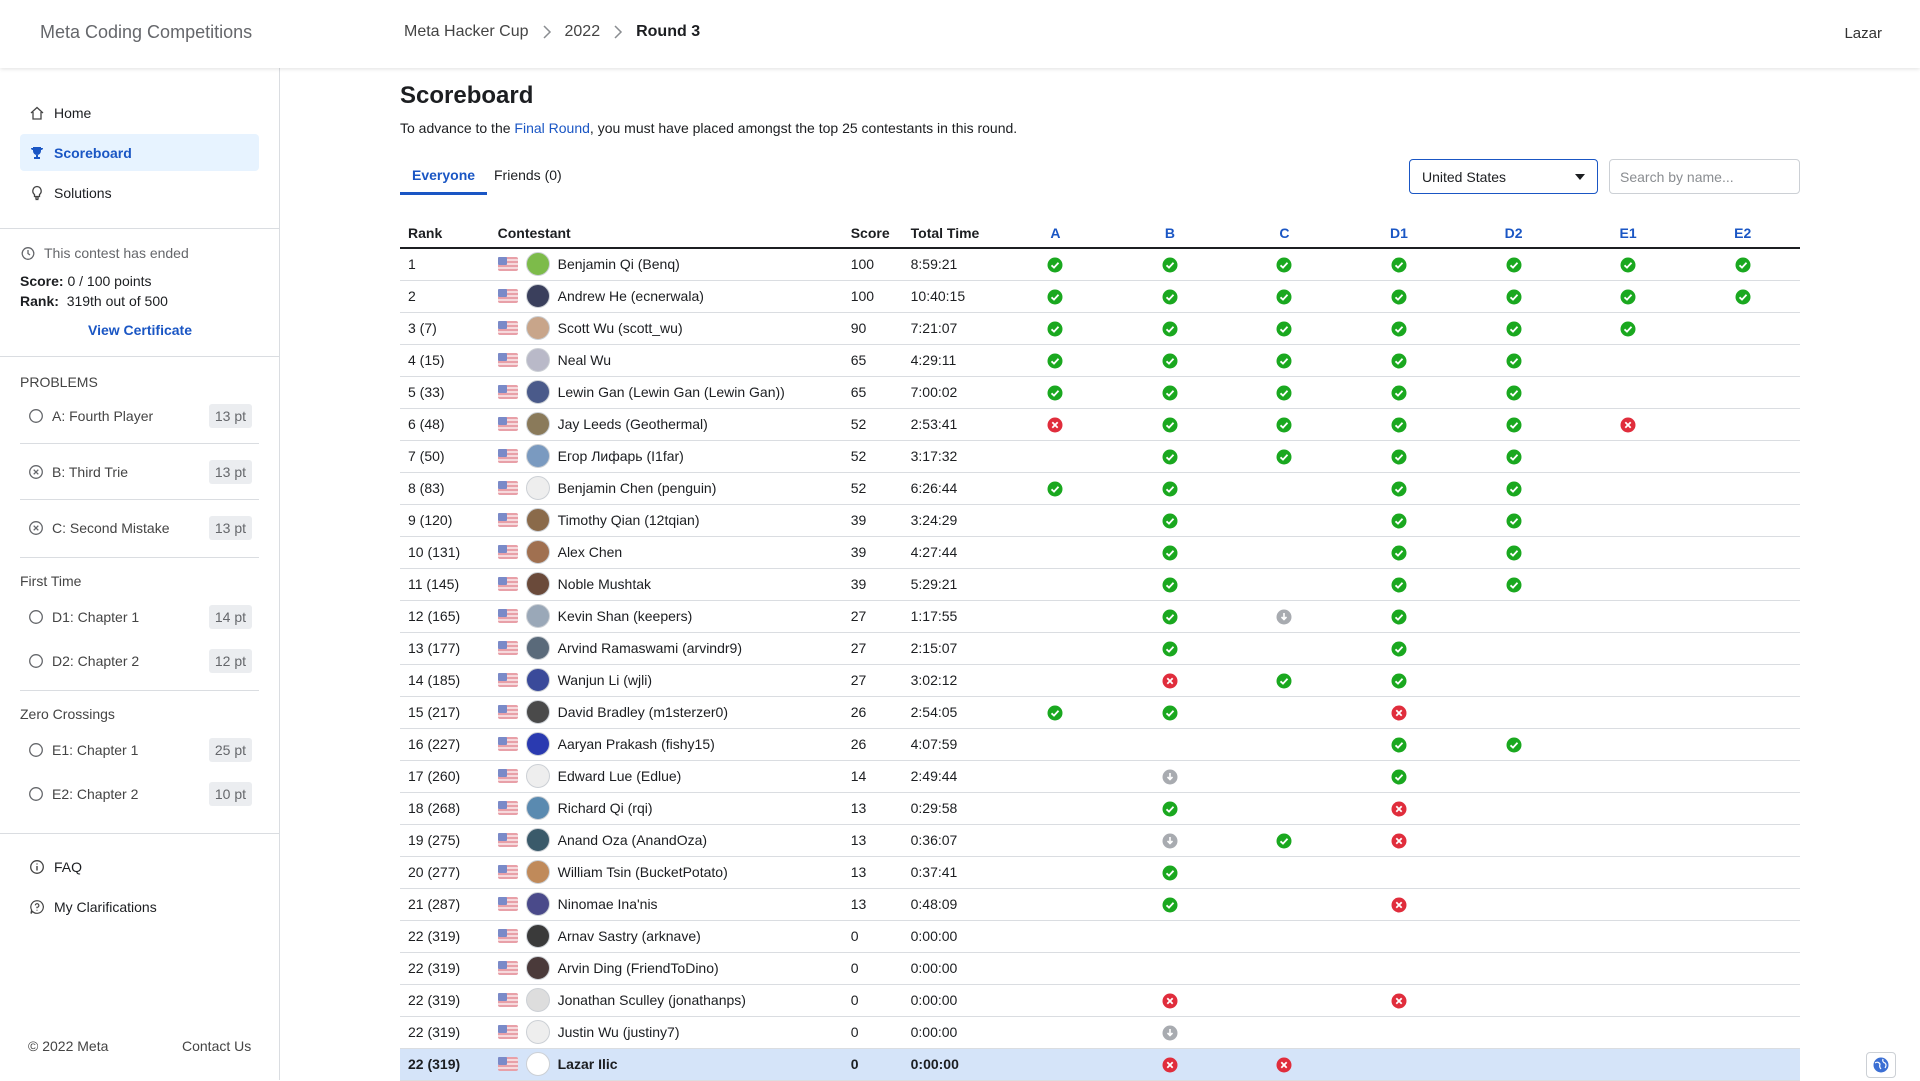 This screenshot has height=1081, width=1920. Describe the element at coordinates (666, 233) in the screenshot. I see `column-header-contestant: Contestant` at that location.